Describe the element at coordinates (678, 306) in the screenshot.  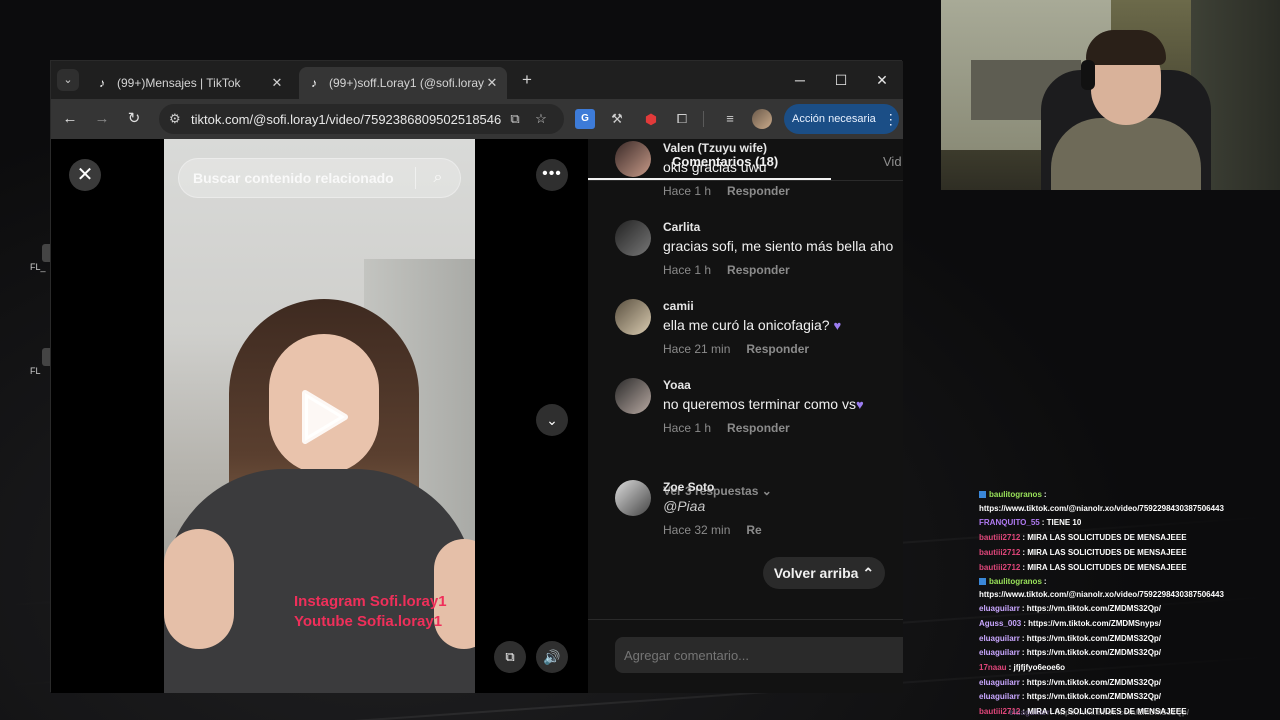
I see `comment-username: camii` at that location.